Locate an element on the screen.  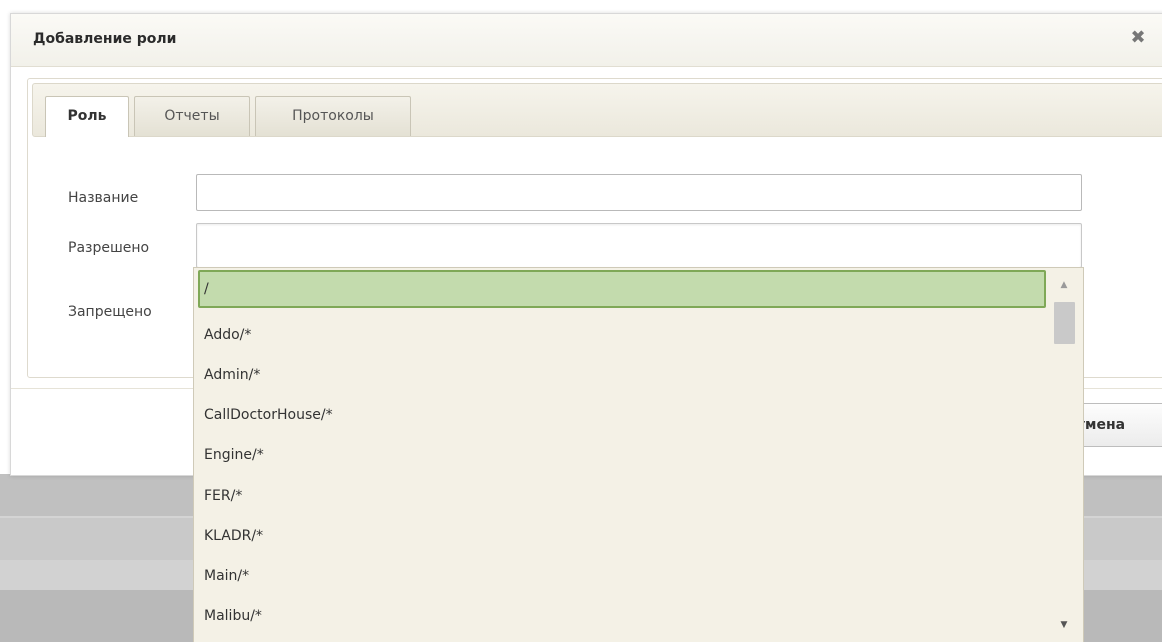
dropdown-option: Engine/* is located at coordinates (622, 455).